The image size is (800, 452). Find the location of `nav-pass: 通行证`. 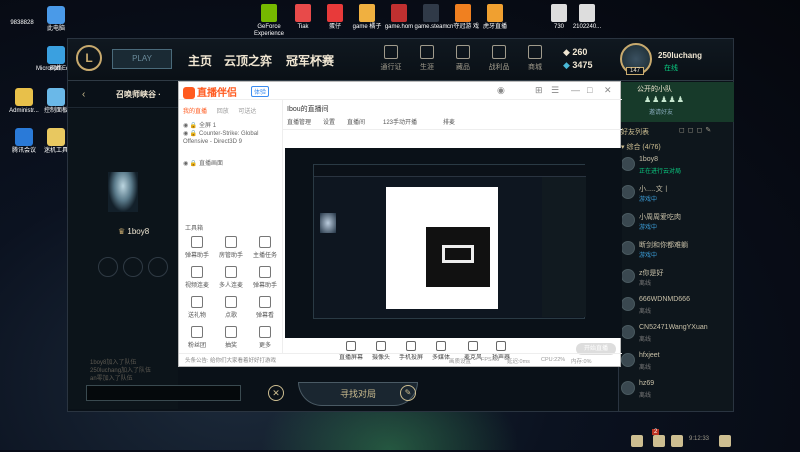

nav-pass: 通行证 is located at coordinates (391, 58).